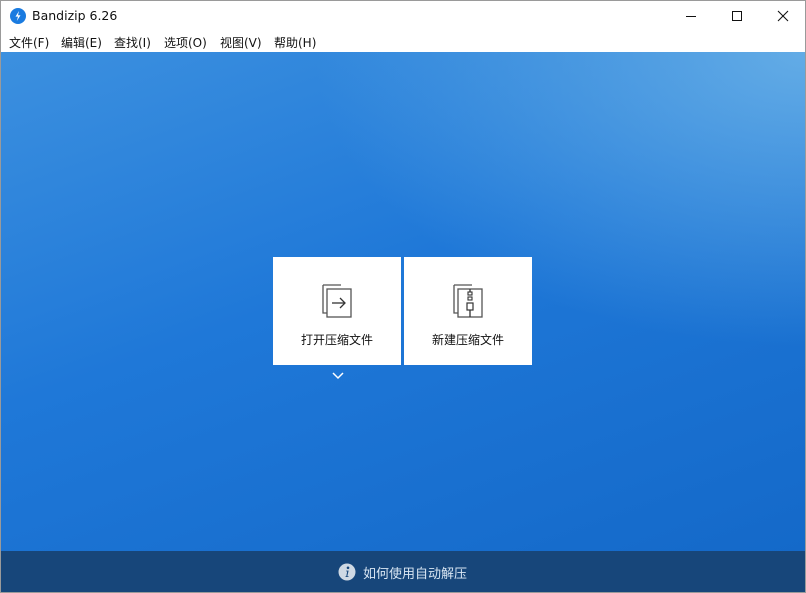  I want to click on close-button, so click(782, 16).